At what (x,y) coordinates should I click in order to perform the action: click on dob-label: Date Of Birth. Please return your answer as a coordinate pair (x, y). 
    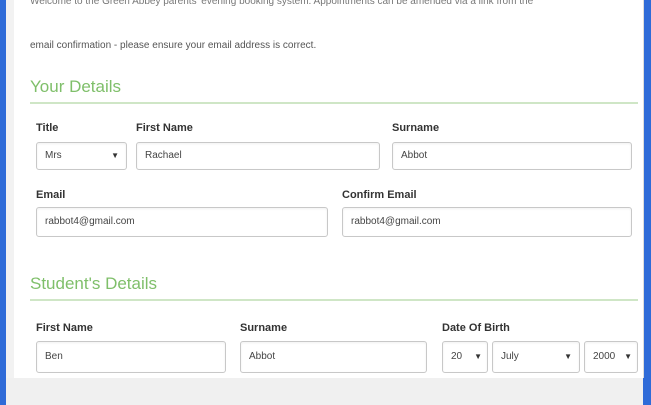
    Looking at the image, I should click on (476, 328).